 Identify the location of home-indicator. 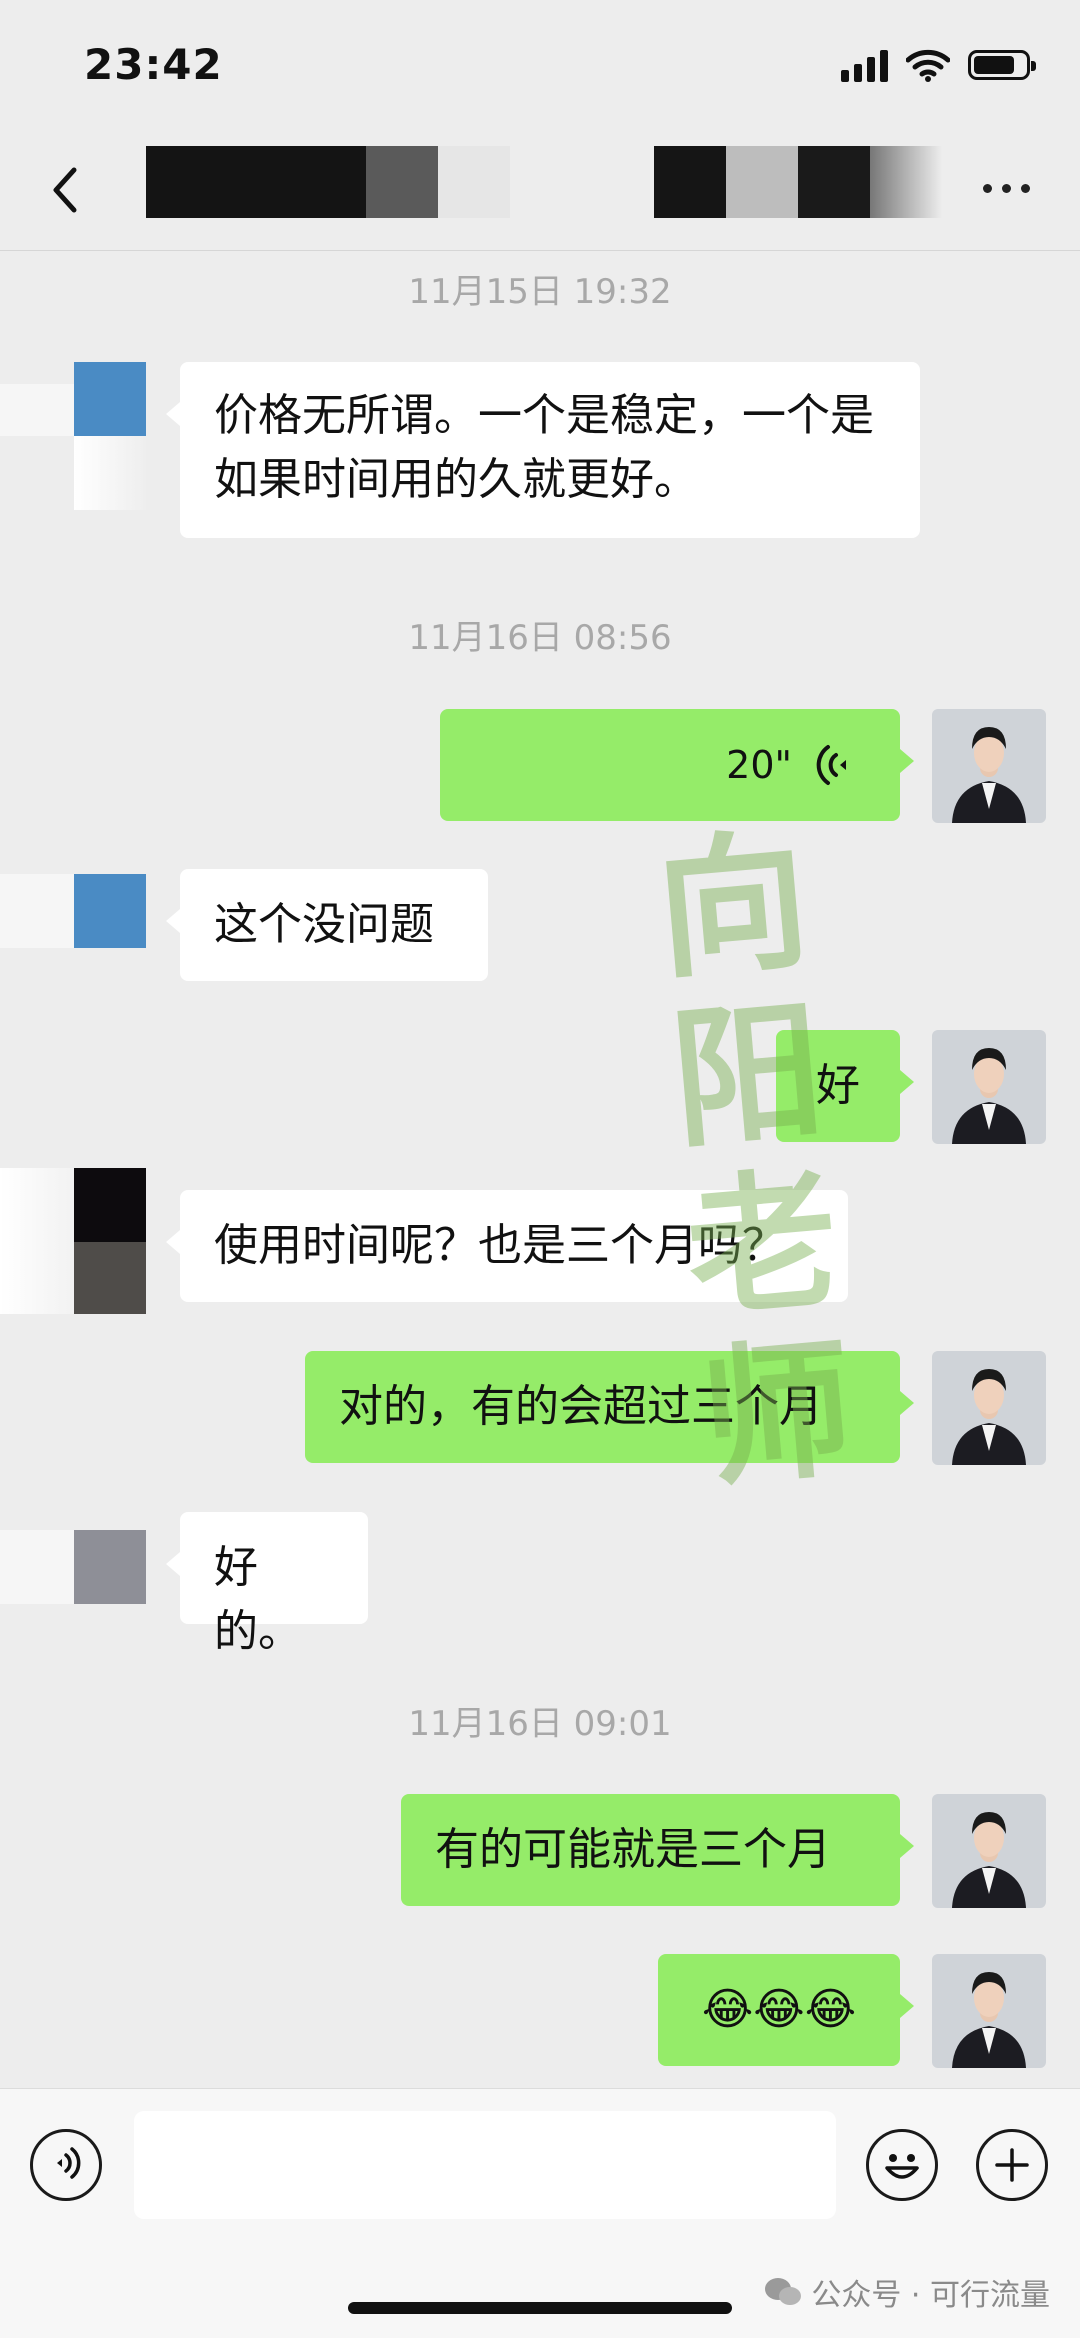
(540, 2308).